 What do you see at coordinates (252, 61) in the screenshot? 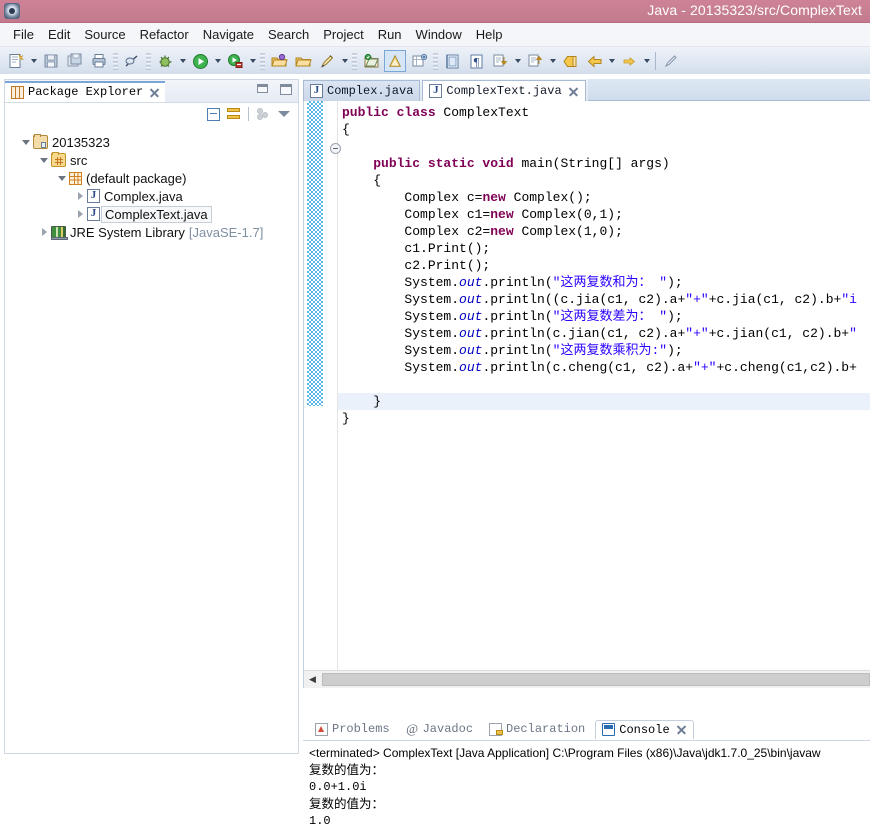
I see `run-external-dropdown-icon` at bounding box center [252, 61].